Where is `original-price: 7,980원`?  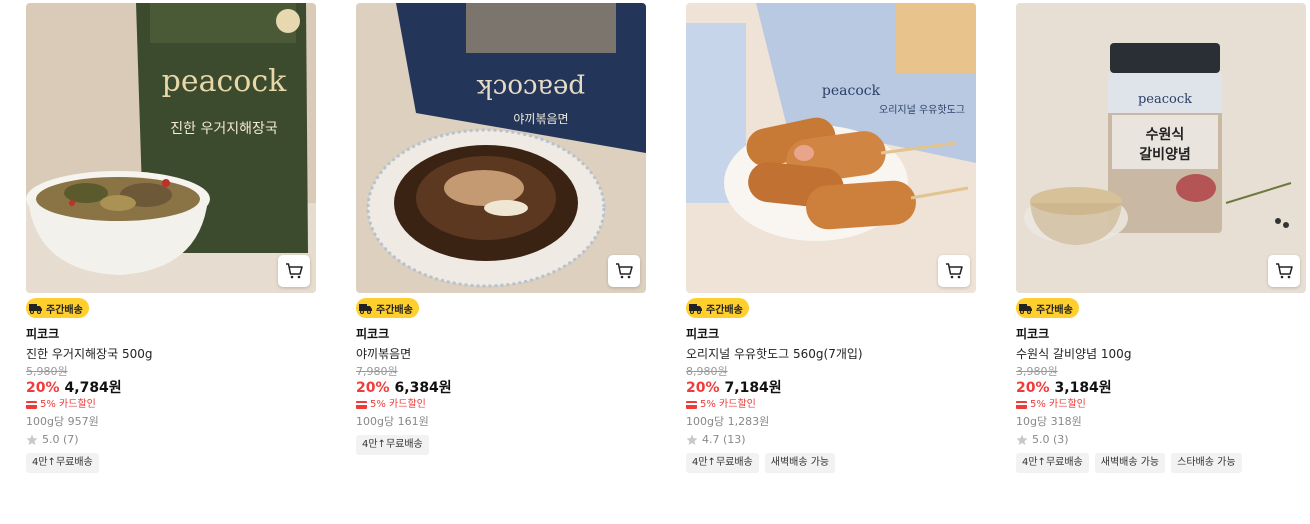
original-price: 7,980원 is located at coordinates (377, 371).